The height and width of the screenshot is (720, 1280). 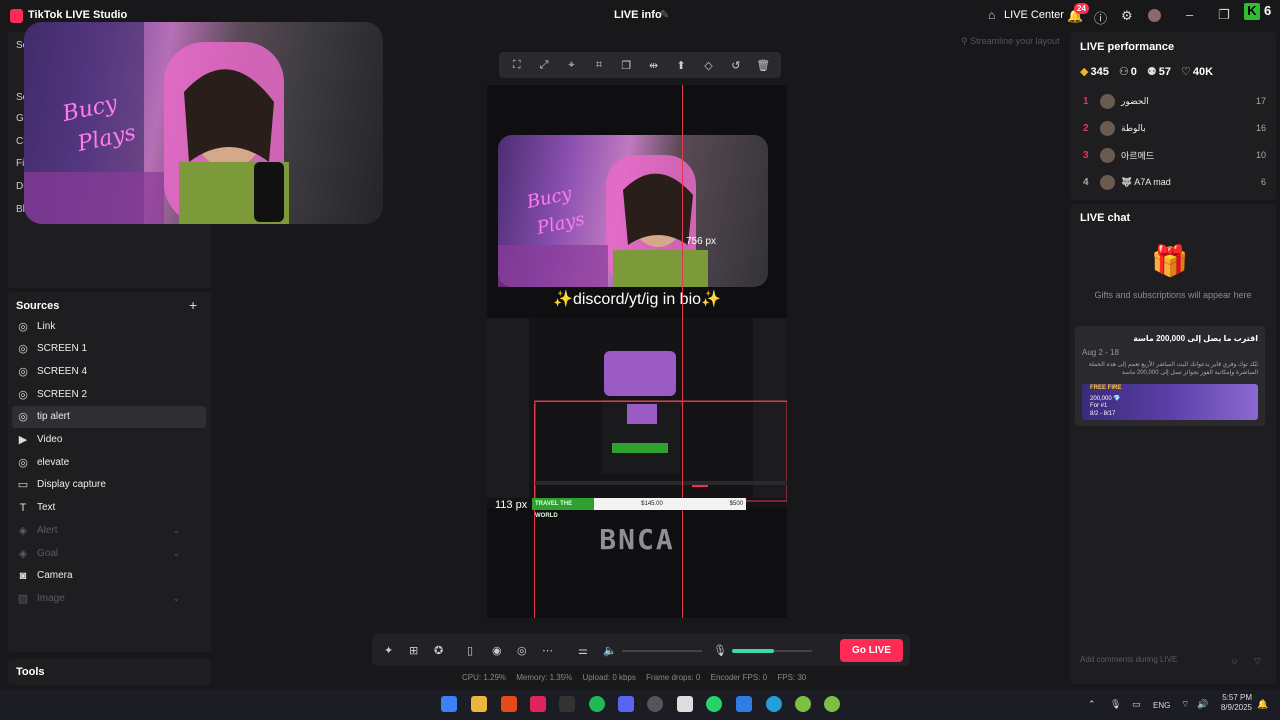 What do you see at coordinates (803, 704) in the screenshot?
I see `android-icon` at bounding box center [803, 704].